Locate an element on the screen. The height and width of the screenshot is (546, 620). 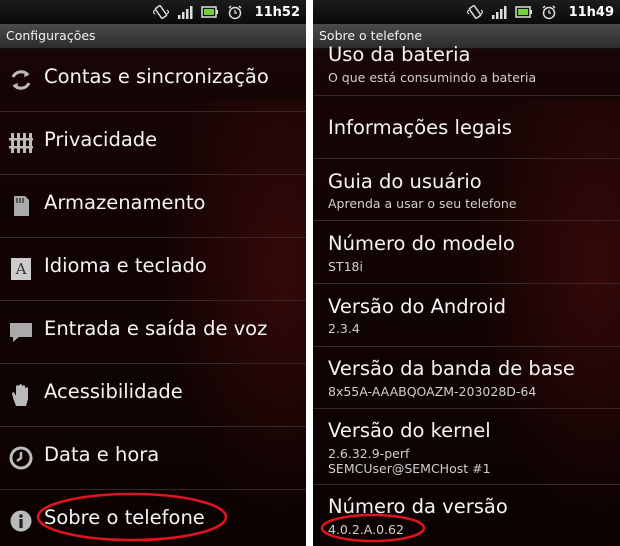
status-time: 11h49 is located at coordinates (591, 12).